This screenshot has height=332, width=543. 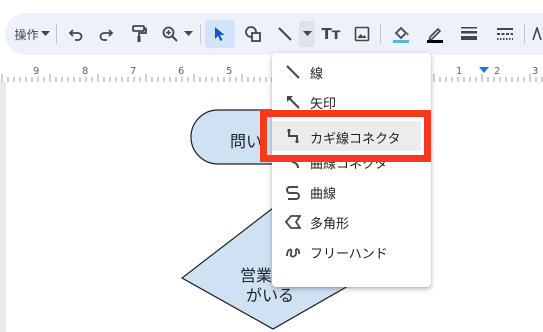 I want to click on shape-tool-button, so click(x=253, y=34).